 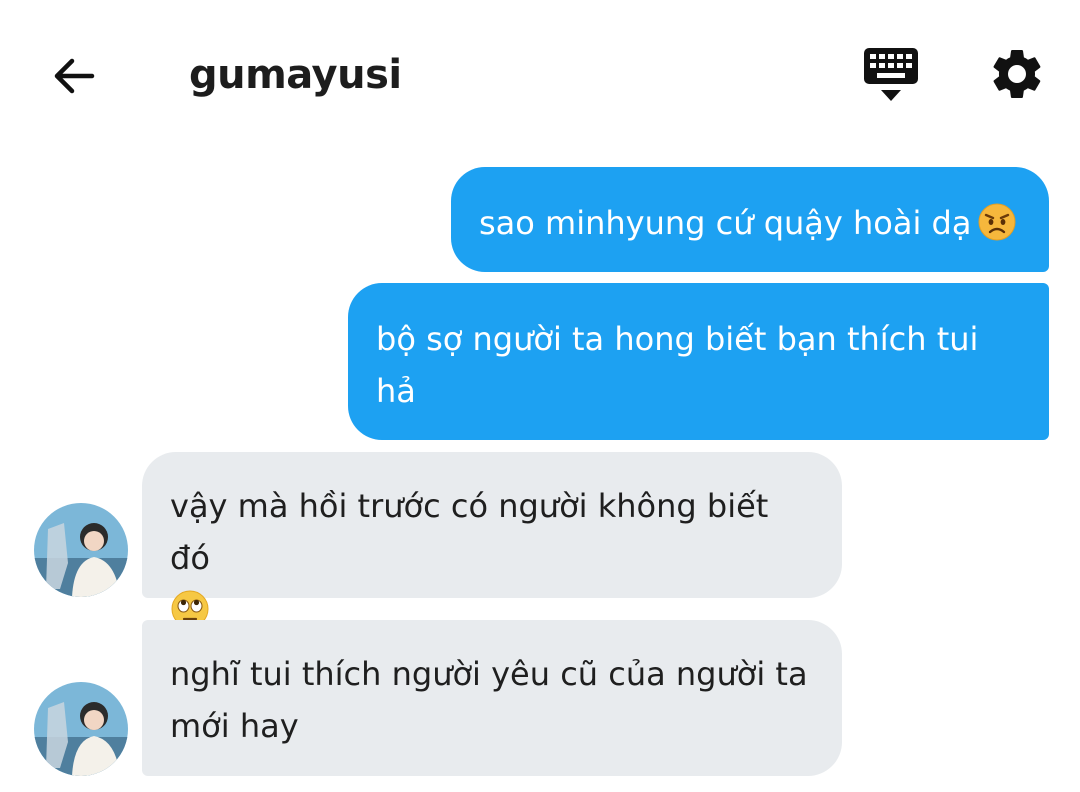 I want to click on conversation-title: gumayusi, so click(x=295, y=75).